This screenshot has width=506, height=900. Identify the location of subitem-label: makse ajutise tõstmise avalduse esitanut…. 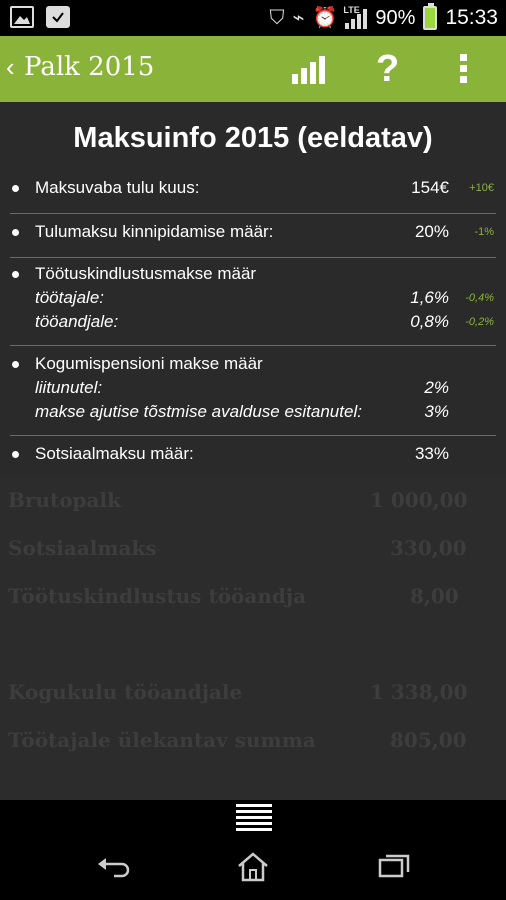
(198, 411).